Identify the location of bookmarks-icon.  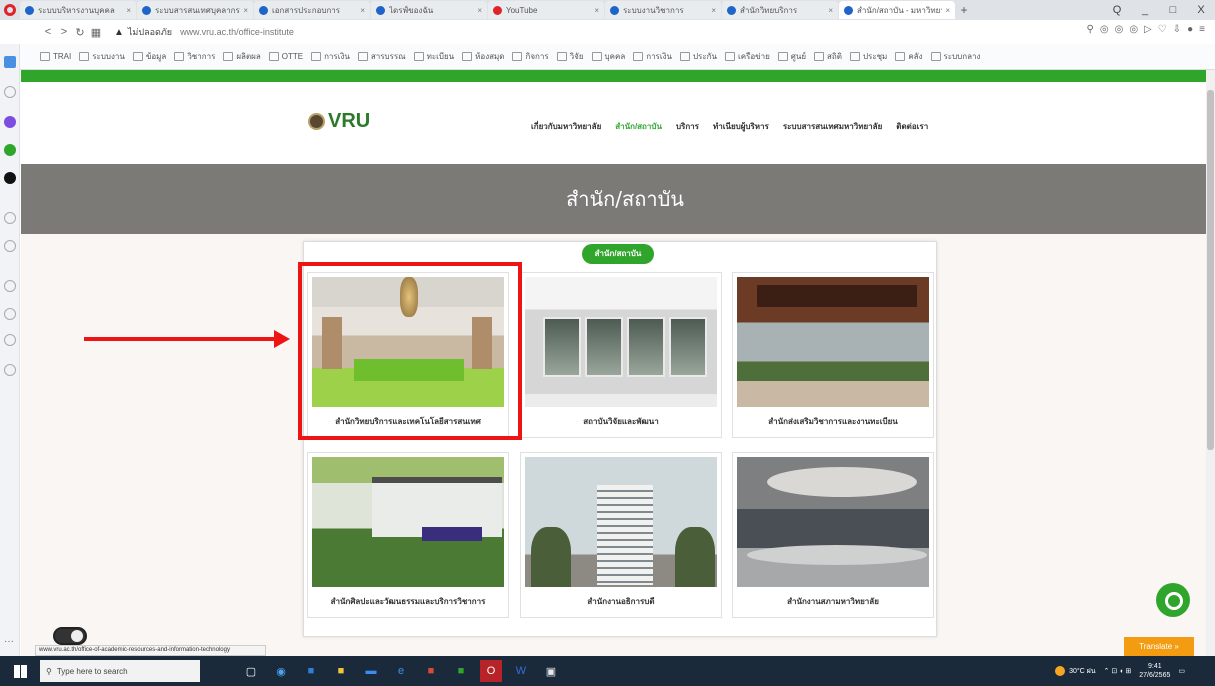
(10, 218).